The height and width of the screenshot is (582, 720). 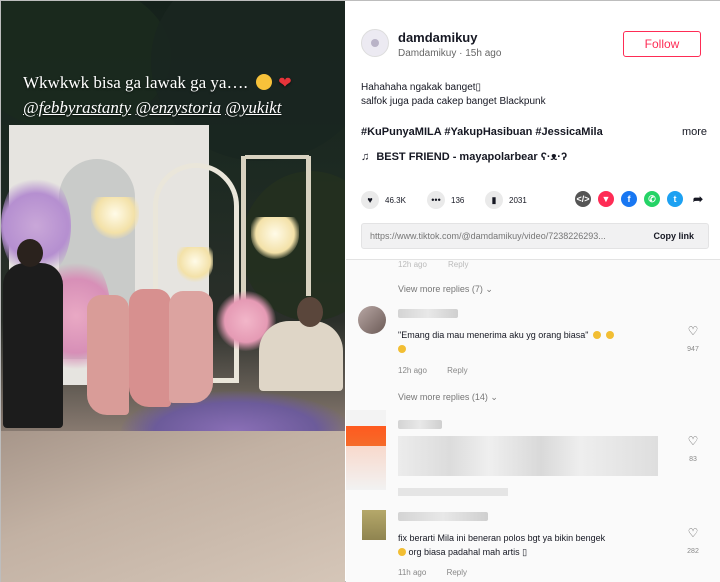 What do you see at coordinates (310, 312) in the screenshot?
I see `guest-head` at bounding box center [310, 312].